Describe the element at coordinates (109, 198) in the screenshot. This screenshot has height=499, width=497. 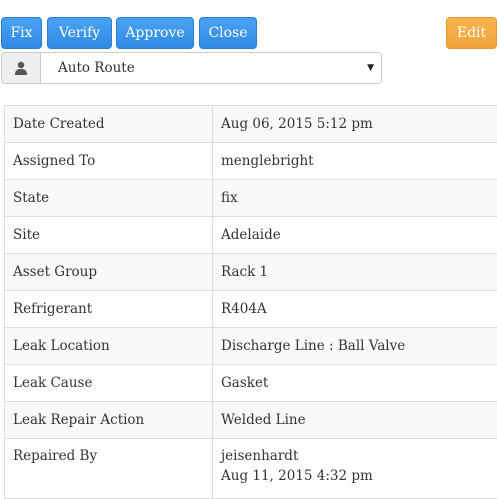
I see `field-label: State` at that location.